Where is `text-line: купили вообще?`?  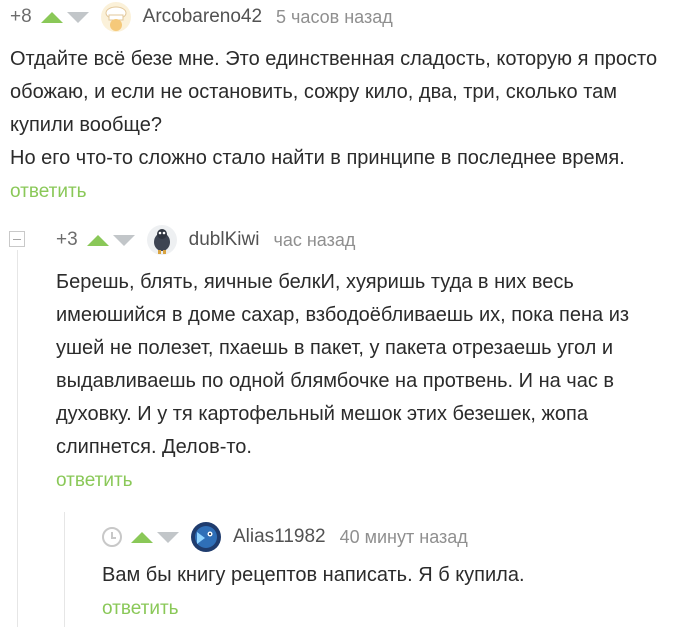
text-line: купили вообще? is located at coordinates (86, 125).